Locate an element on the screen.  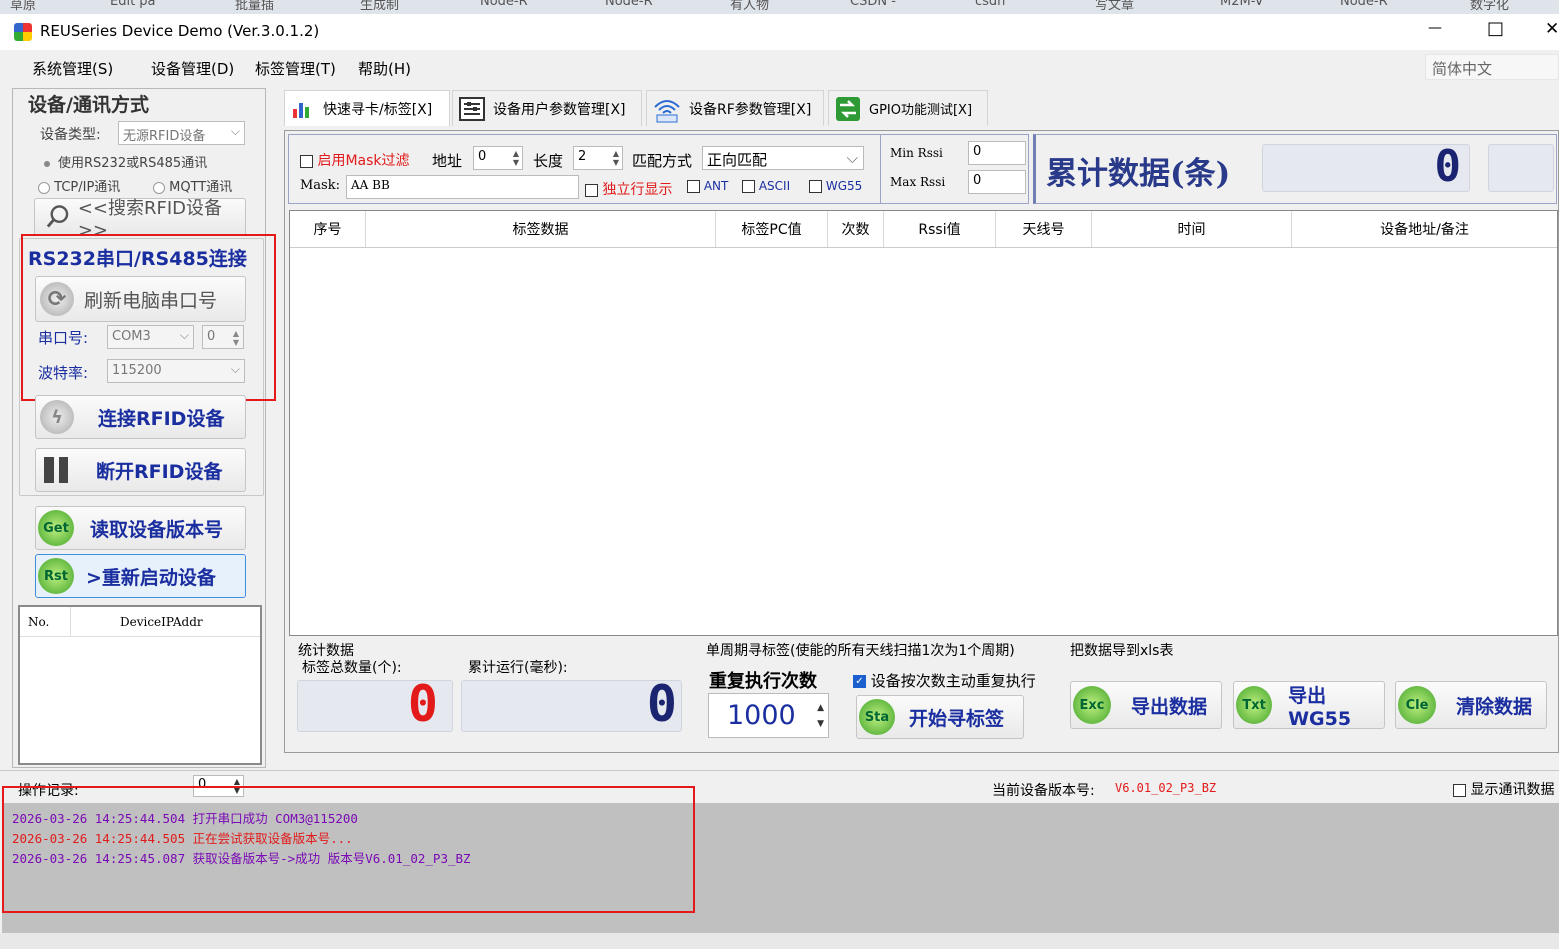
menu-help: 帮助(H) is located at coordinates (384, 68).